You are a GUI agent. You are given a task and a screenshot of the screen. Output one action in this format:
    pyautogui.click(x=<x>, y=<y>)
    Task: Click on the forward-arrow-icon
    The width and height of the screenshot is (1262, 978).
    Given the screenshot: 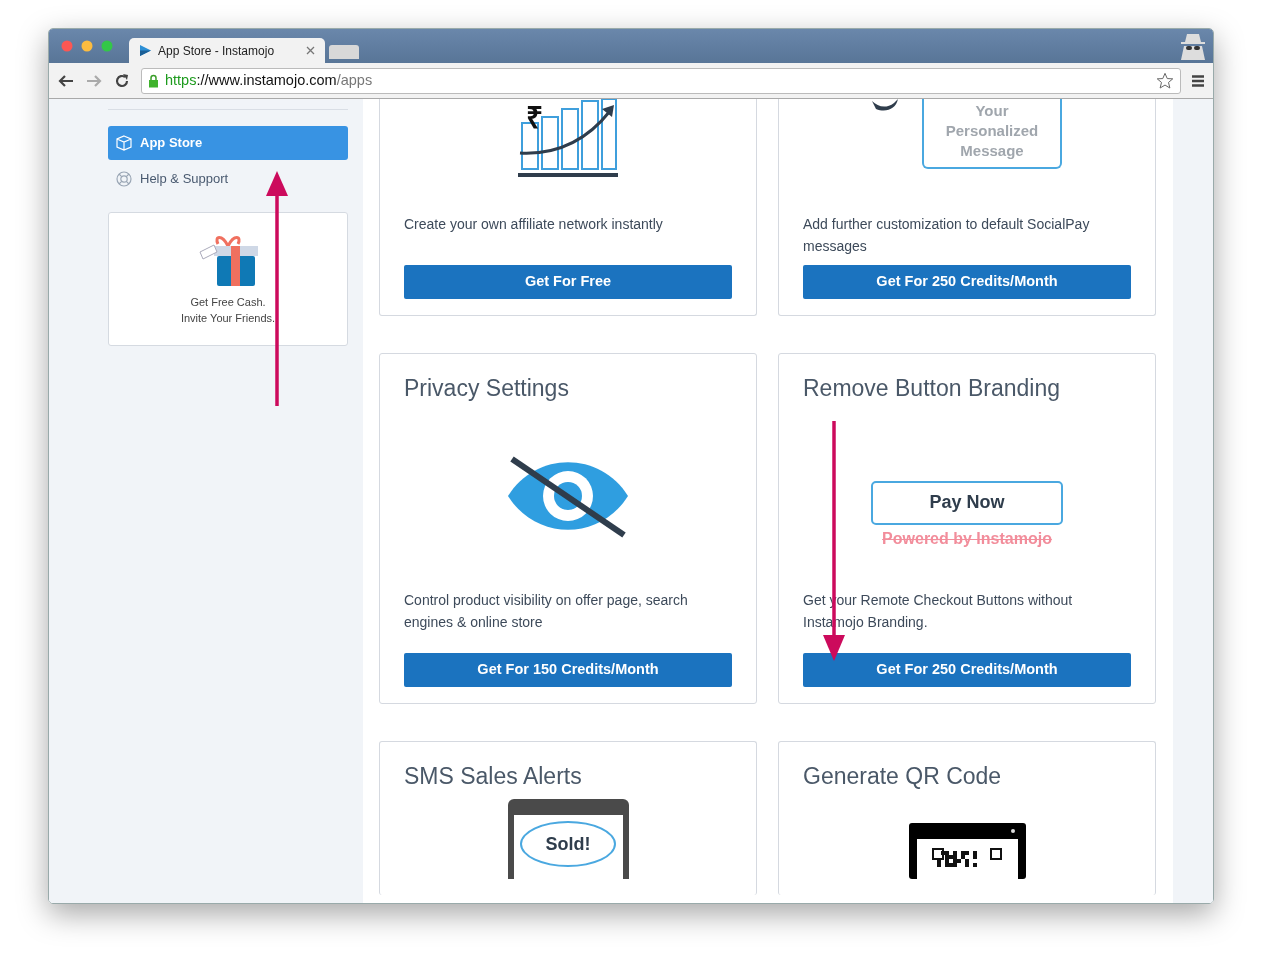 What is the action you would take?
    pyautogui.click(x=94, y=80)
    